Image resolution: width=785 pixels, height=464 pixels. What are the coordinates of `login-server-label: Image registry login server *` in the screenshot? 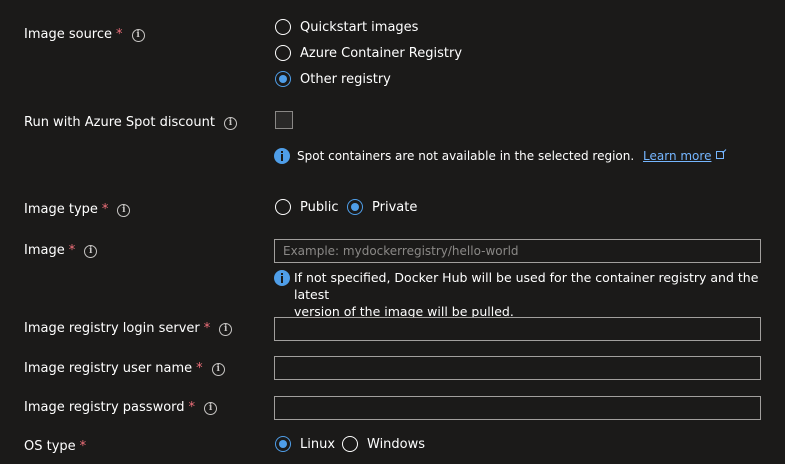 It's located at (128, 329).